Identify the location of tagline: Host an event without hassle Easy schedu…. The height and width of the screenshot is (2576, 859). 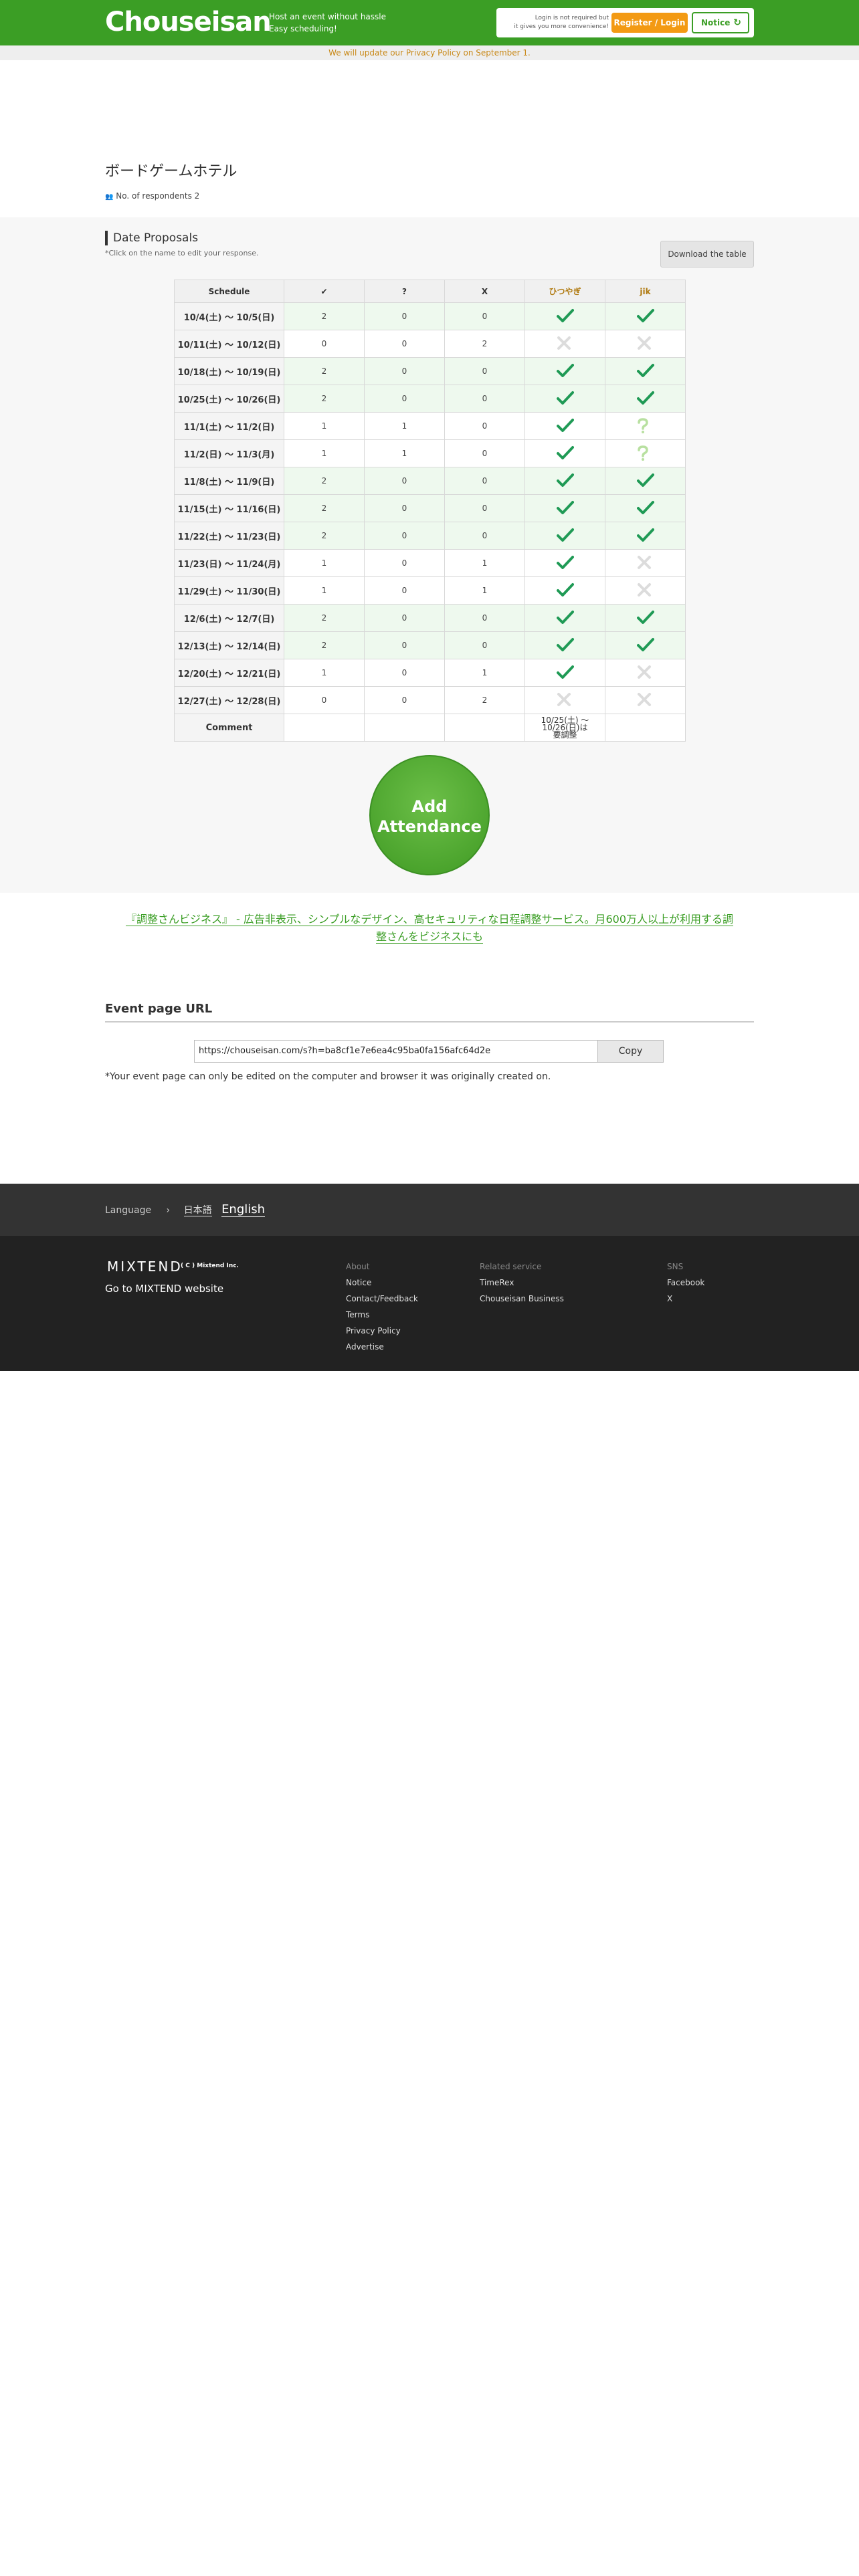
(327, 23).